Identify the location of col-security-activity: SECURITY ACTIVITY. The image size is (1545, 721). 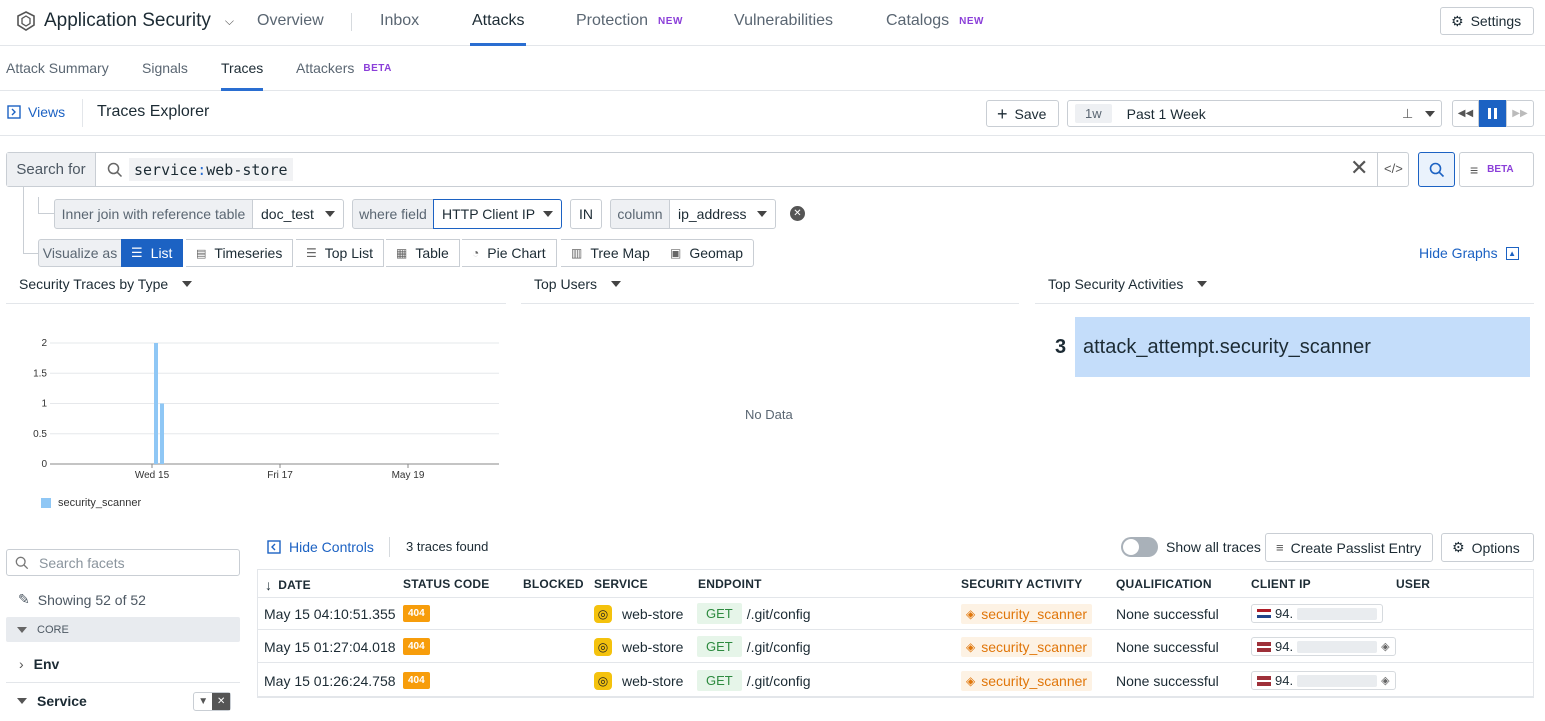
(1021, 584).